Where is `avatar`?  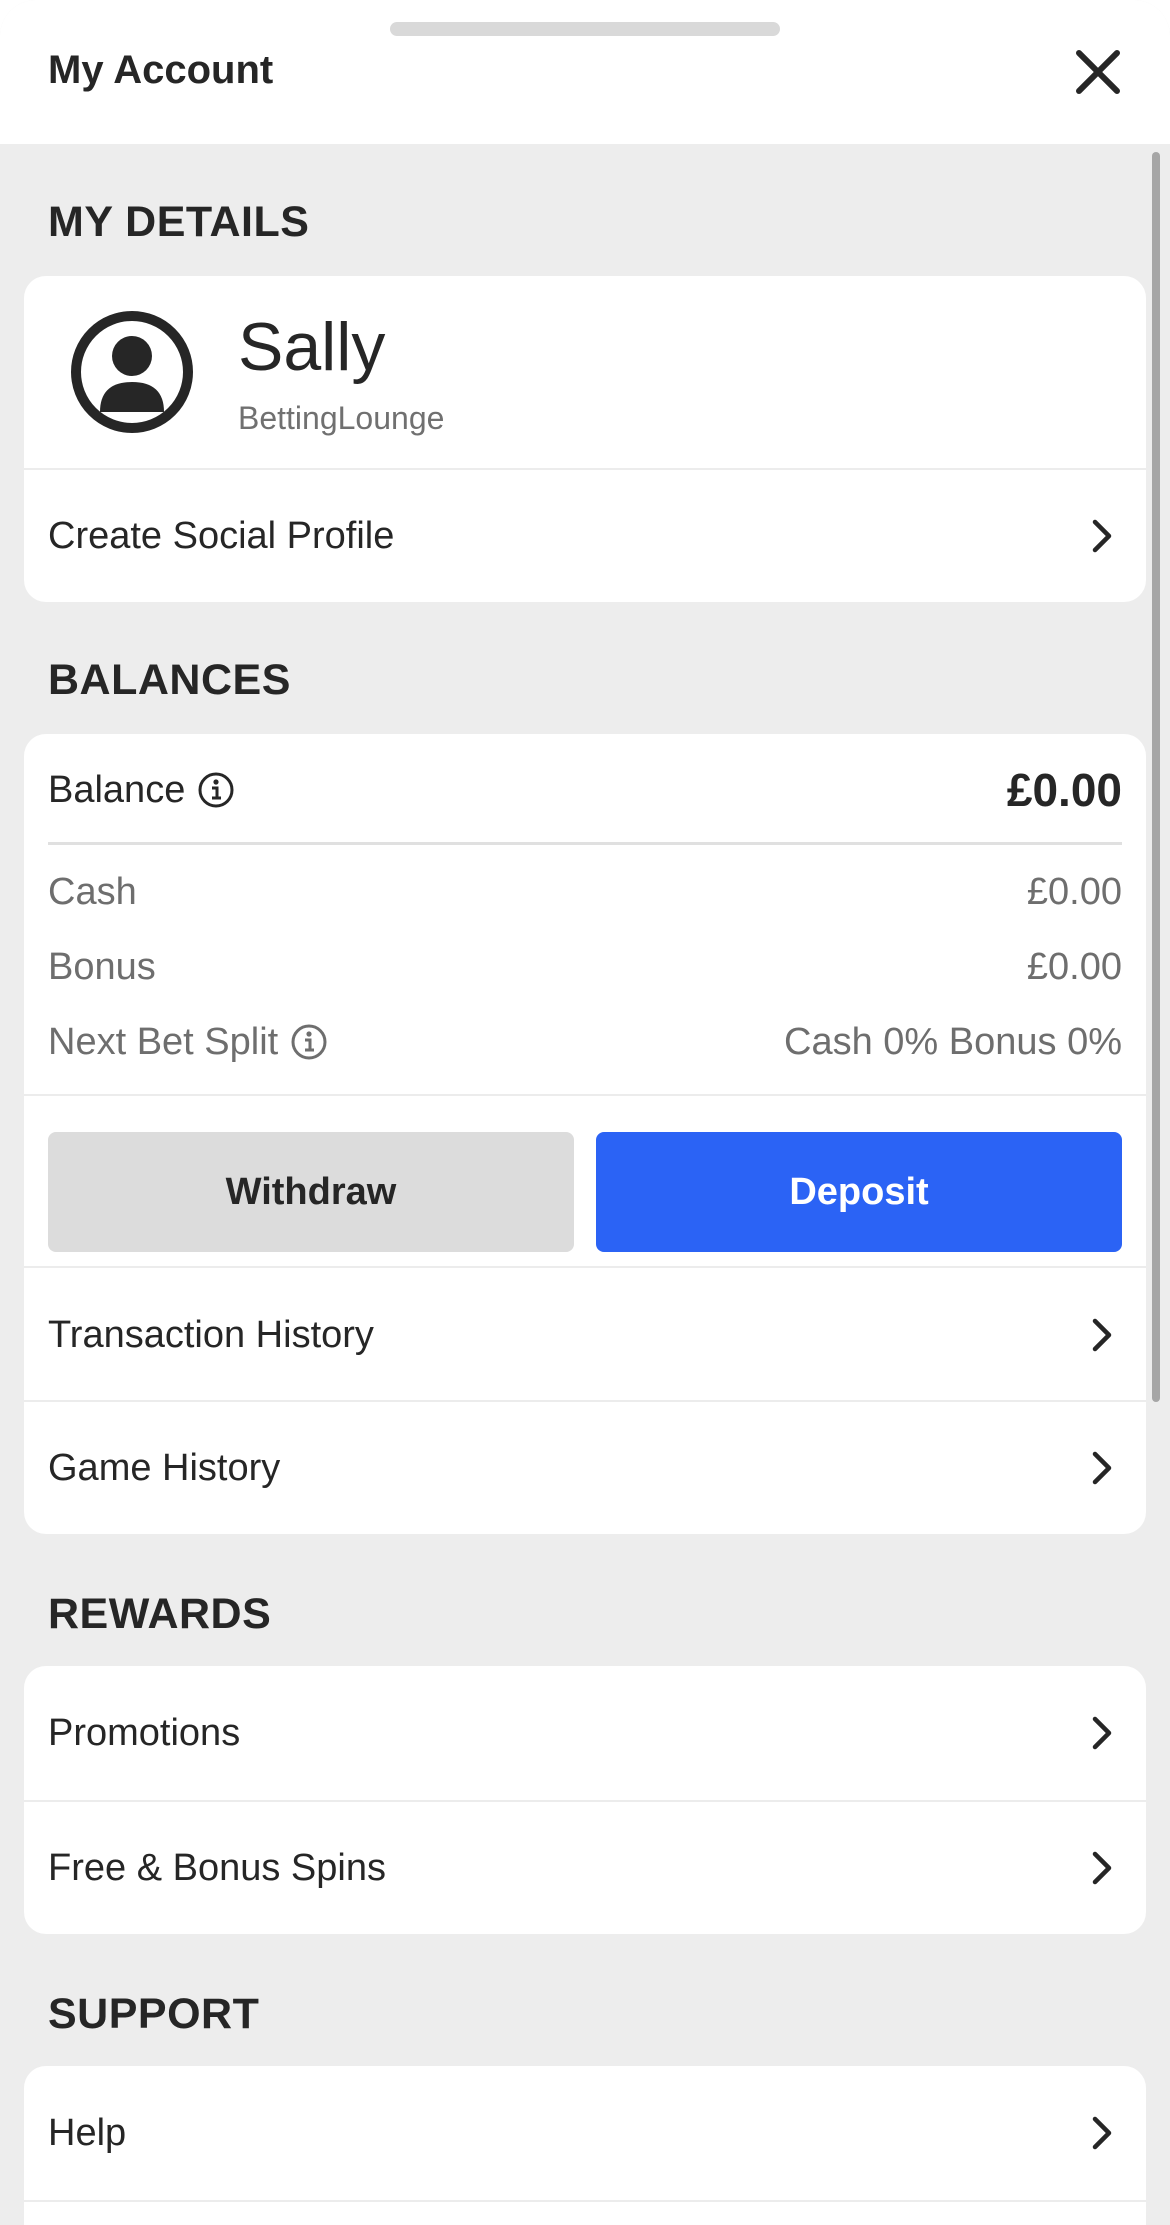
avatar is located at coordinates (132, 372).